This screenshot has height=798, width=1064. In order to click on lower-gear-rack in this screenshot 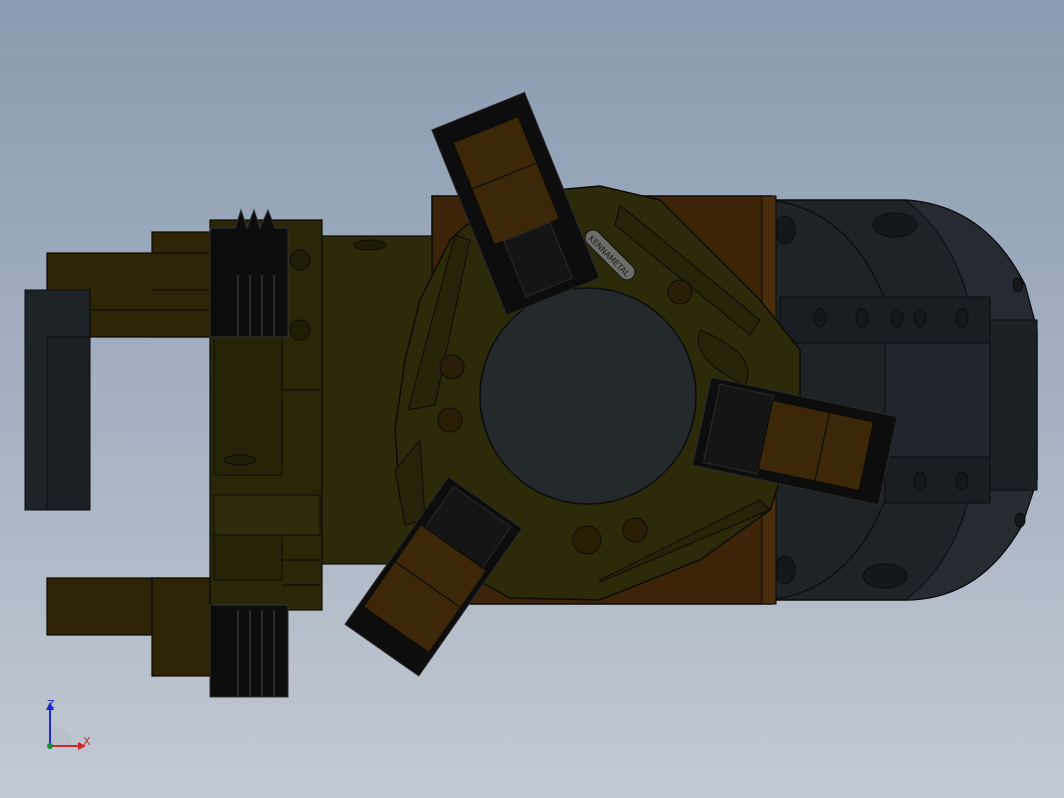, I will do `click(249, 651)`.